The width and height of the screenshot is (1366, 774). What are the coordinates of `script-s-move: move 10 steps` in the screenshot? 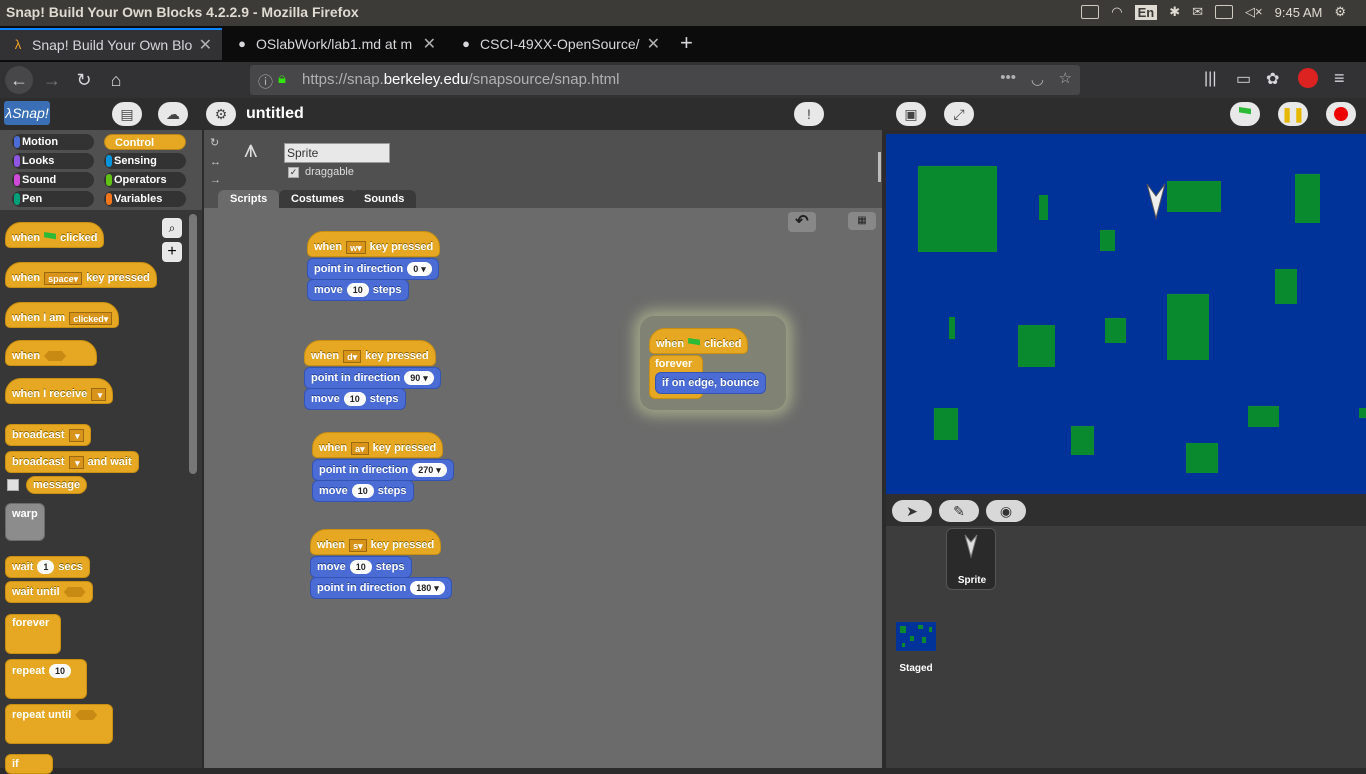 It's located at (361, 567).